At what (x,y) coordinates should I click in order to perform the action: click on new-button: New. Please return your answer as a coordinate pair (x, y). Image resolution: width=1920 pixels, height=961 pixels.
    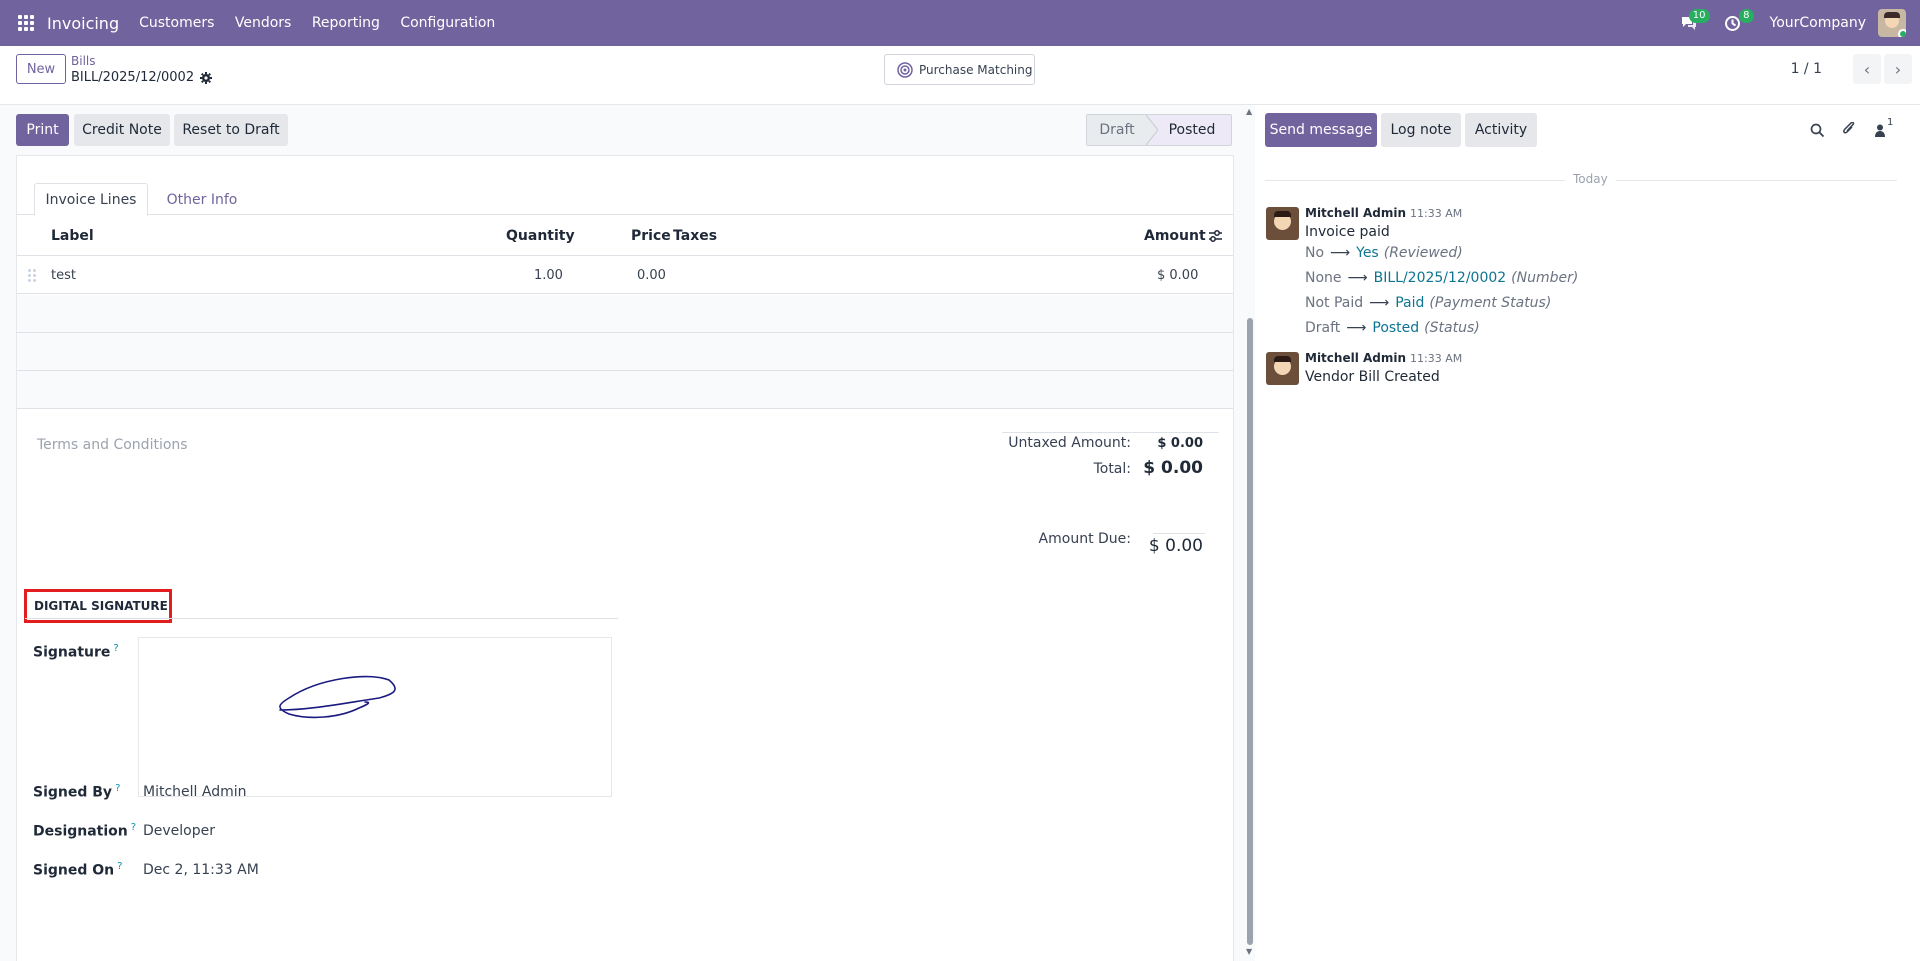
    Looking at the image, I should click on (41, 69).